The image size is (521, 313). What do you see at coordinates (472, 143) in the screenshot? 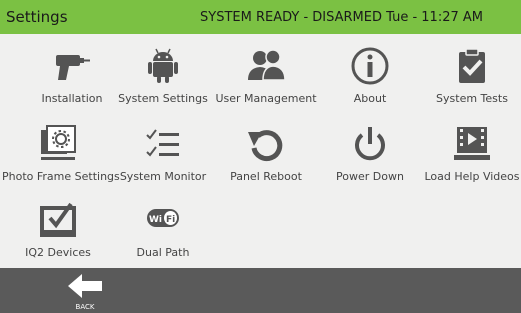
I see `film-icon` at bounding box center [472, 143].